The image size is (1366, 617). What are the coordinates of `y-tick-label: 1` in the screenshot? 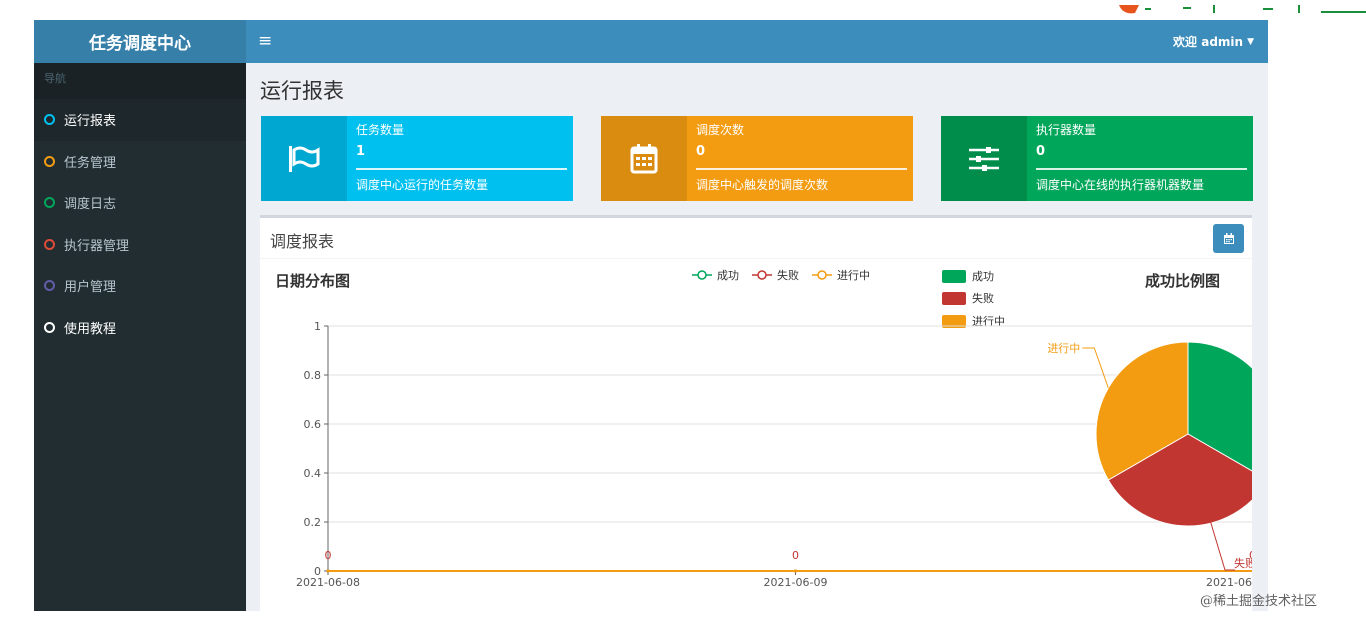 It's located at (317, 326).